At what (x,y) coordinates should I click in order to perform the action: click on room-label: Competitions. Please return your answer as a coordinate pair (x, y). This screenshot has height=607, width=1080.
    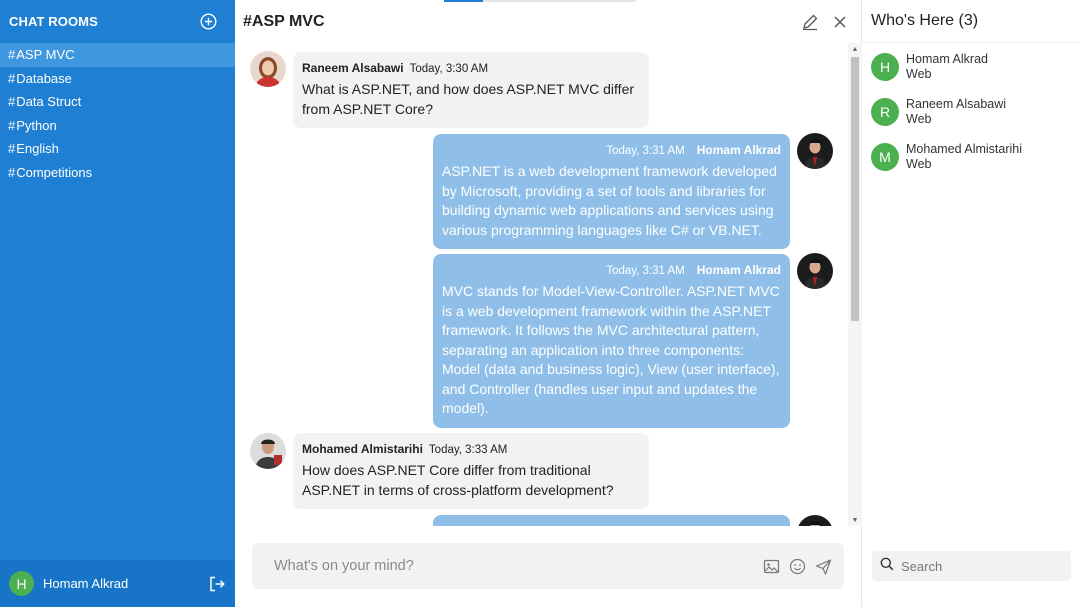
    Looking at the image, I should click on (54, 172).